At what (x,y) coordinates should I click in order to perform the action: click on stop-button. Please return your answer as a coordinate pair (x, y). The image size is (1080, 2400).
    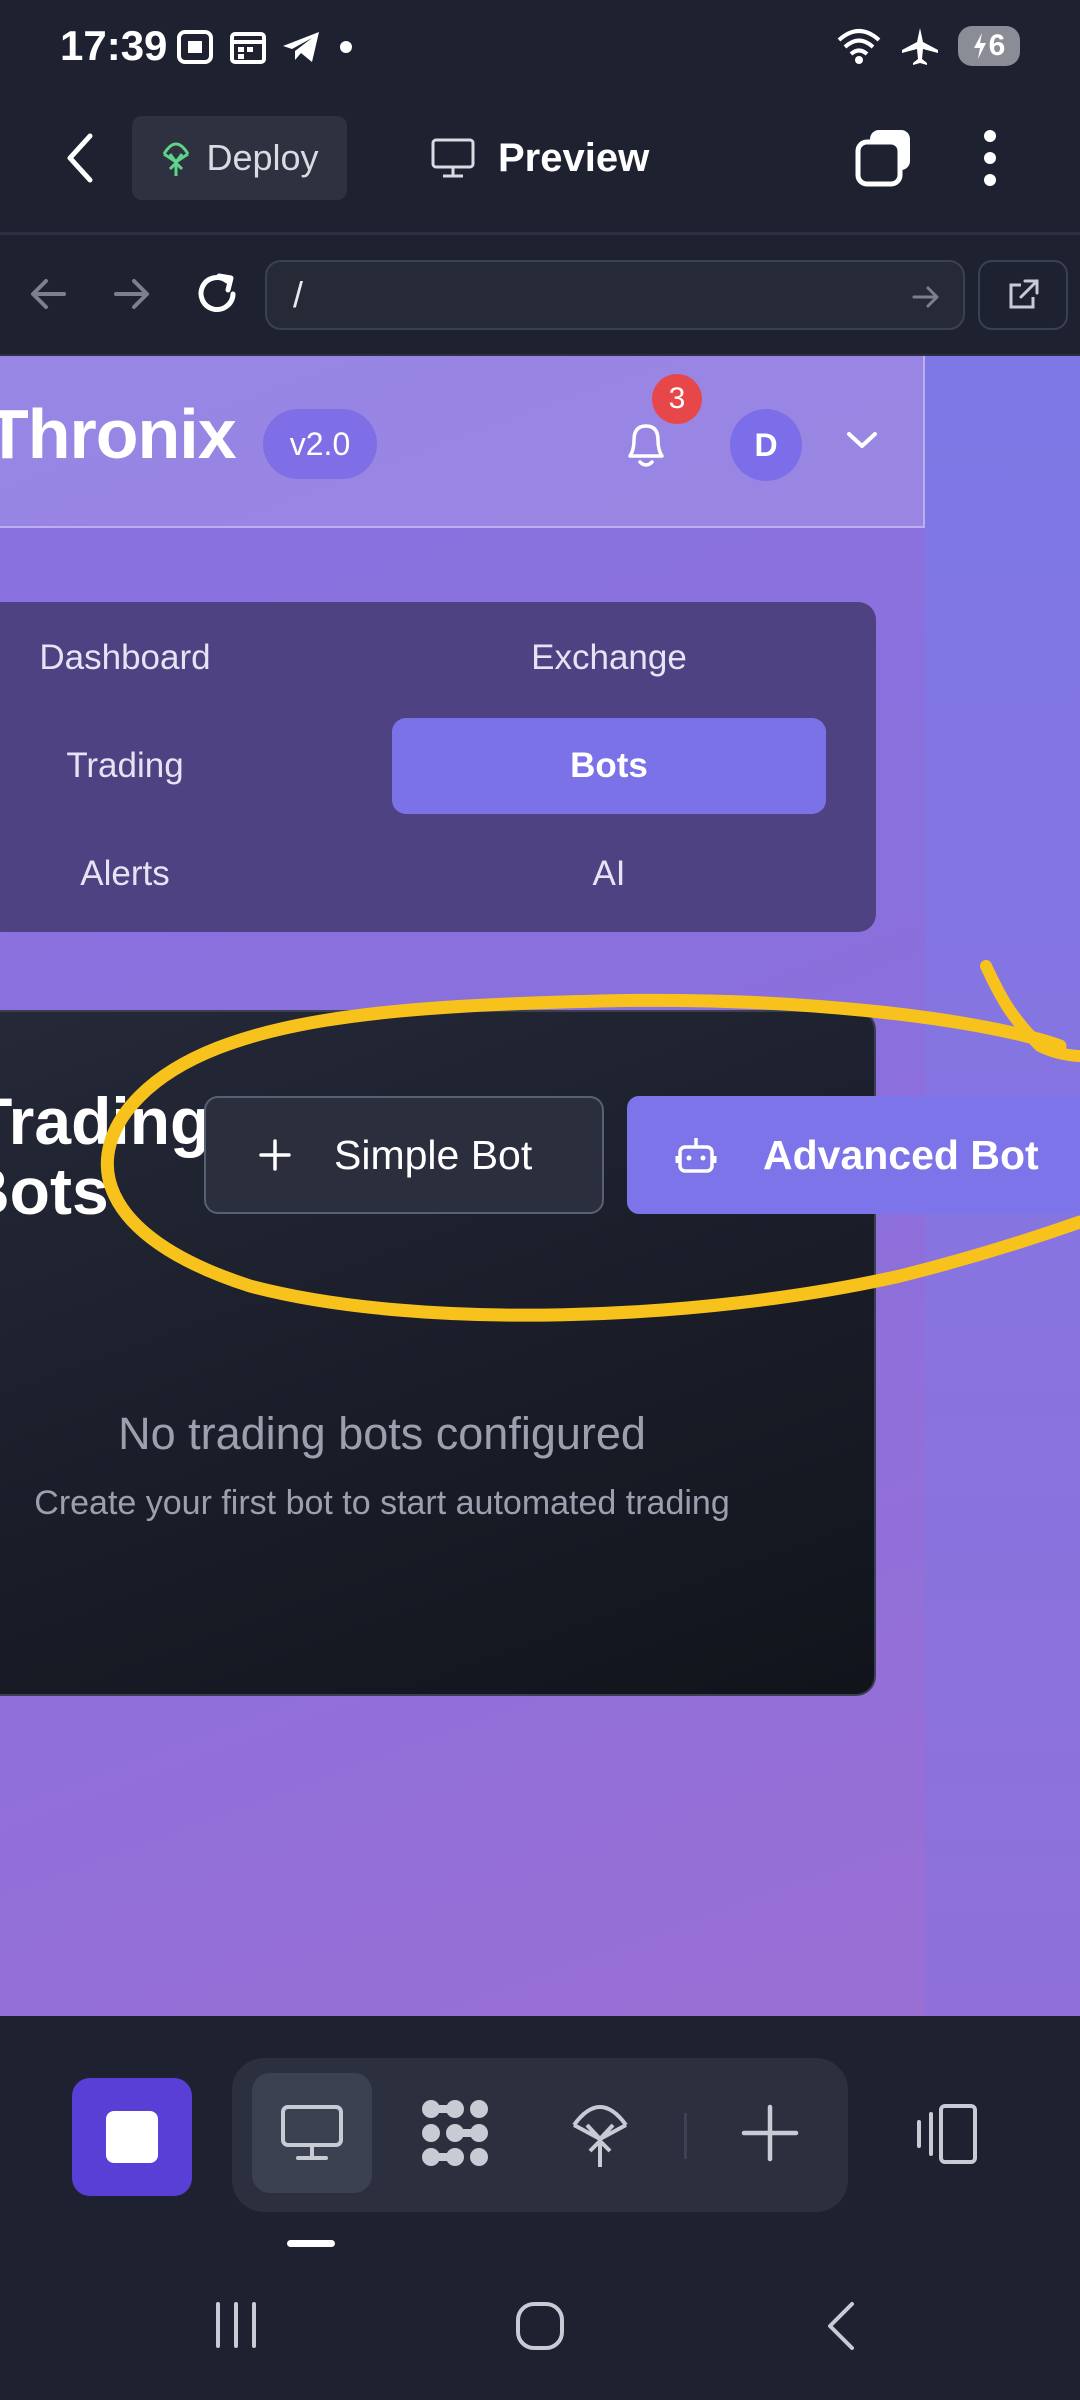
    Looking at the image, I should click on (132, 2137).